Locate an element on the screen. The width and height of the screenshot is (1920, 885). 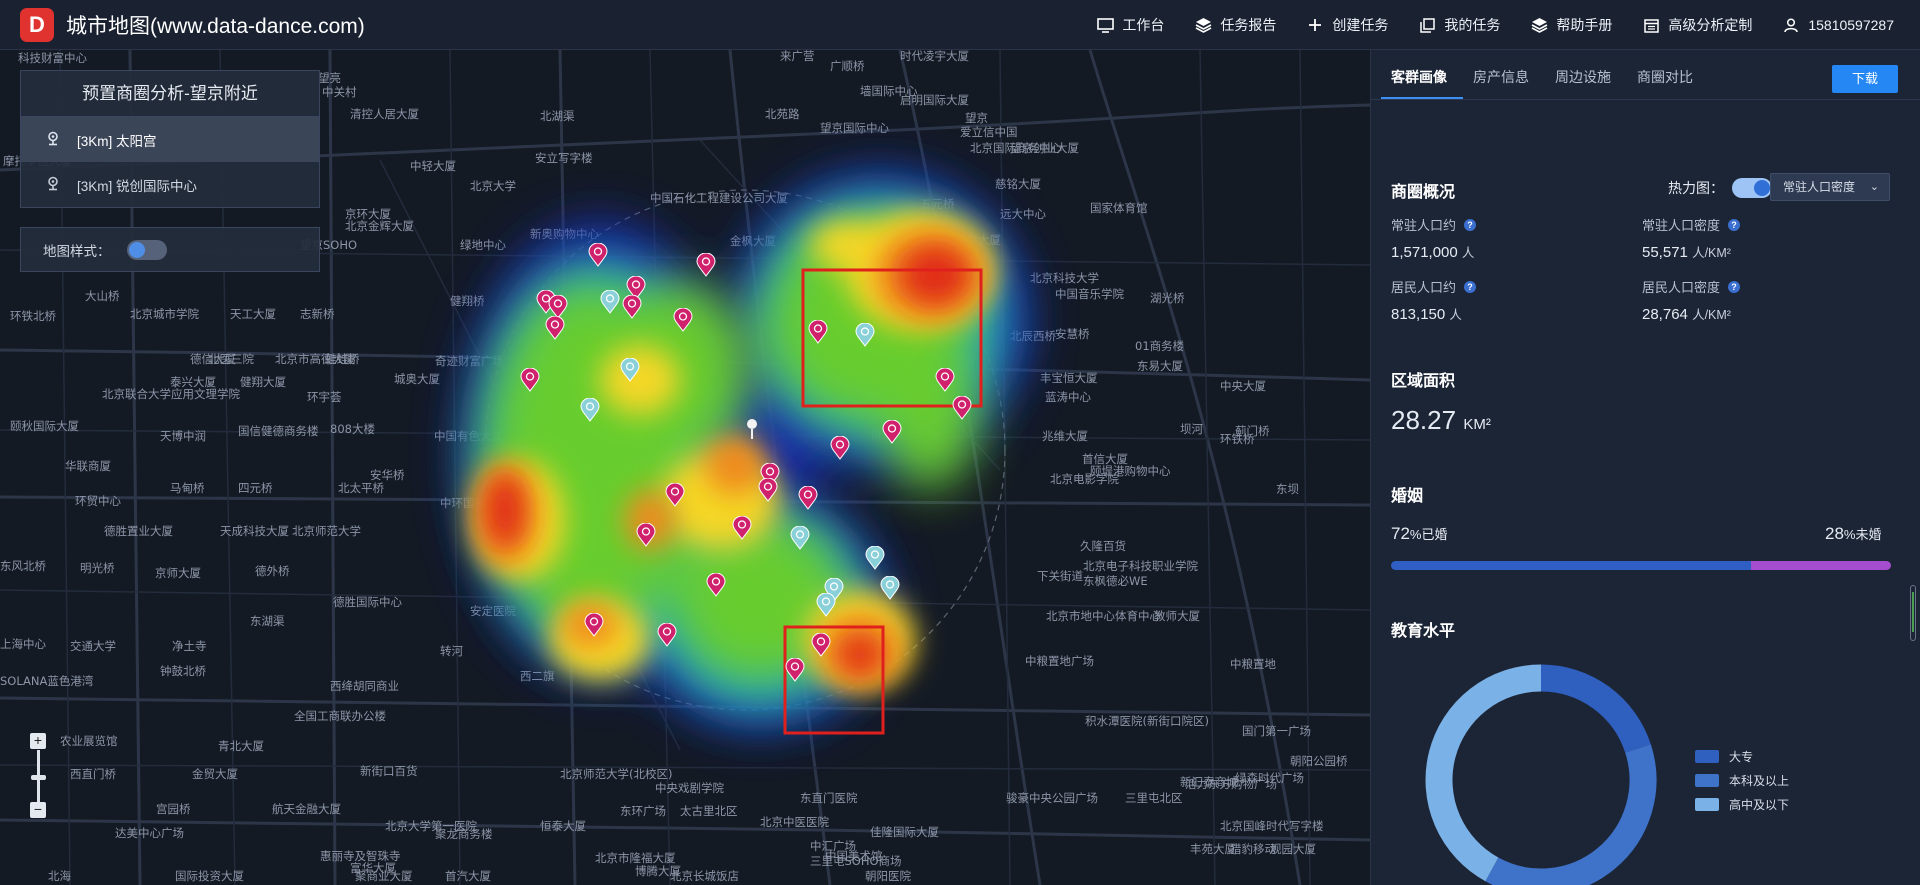
nav-workbench: 工作台 is located at coordinates (1130, 25).